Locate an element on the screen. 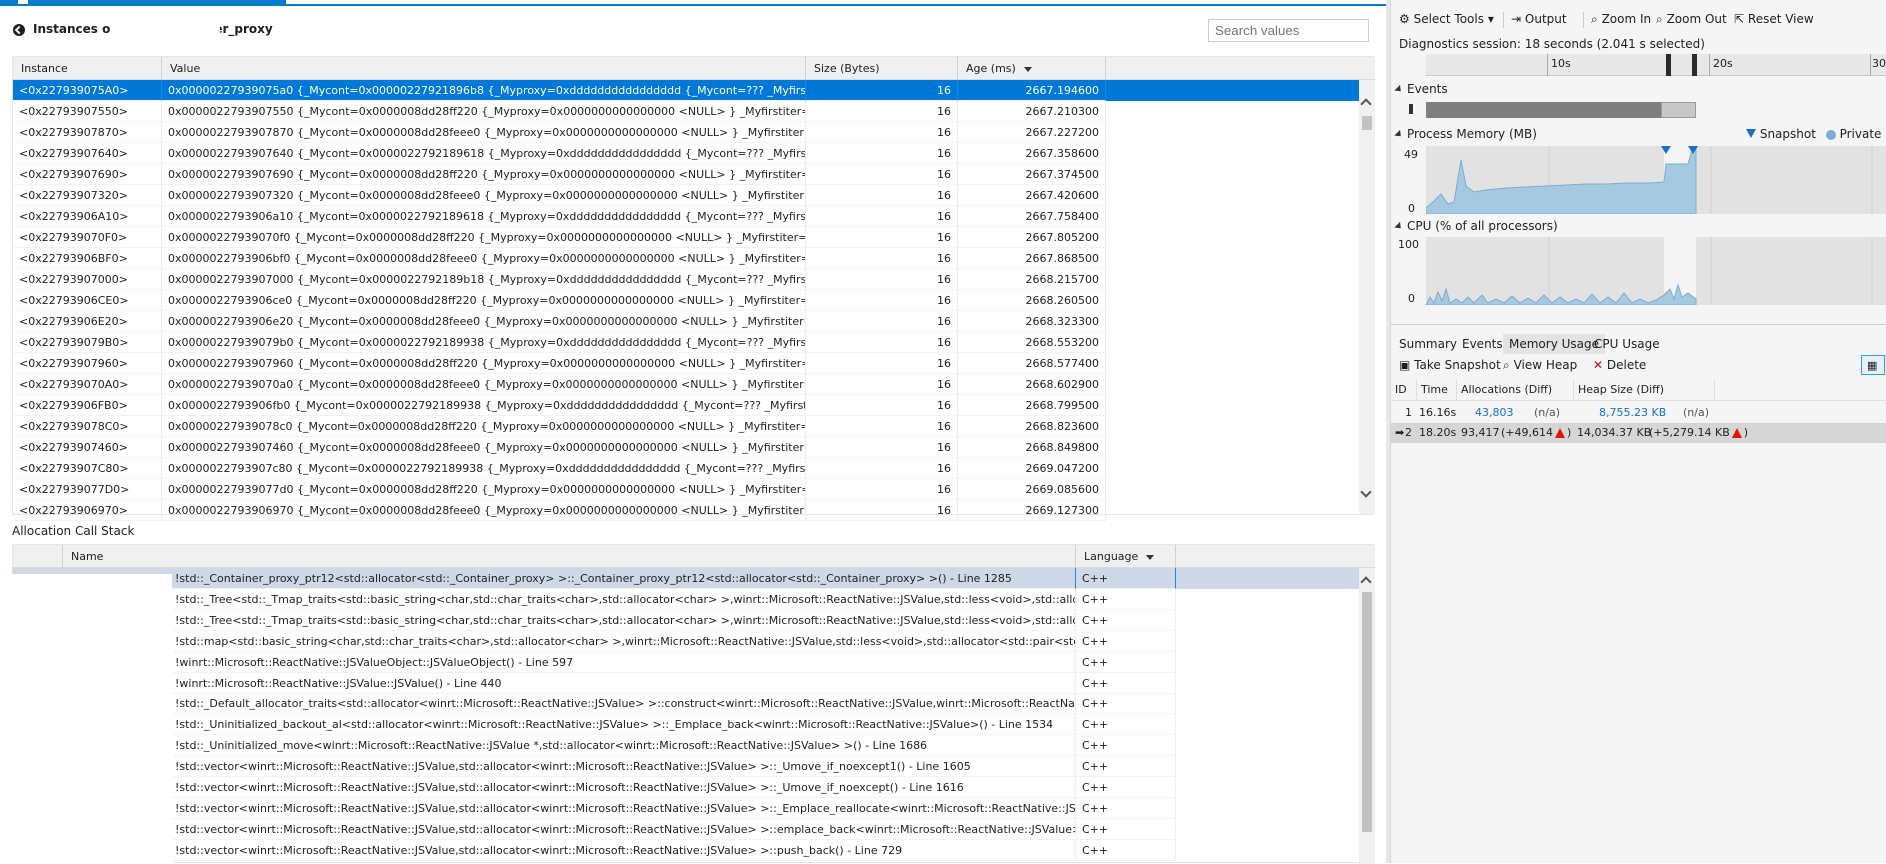  snapshot-allocations-link: 43,803 is located at coordinates (1494, 412).